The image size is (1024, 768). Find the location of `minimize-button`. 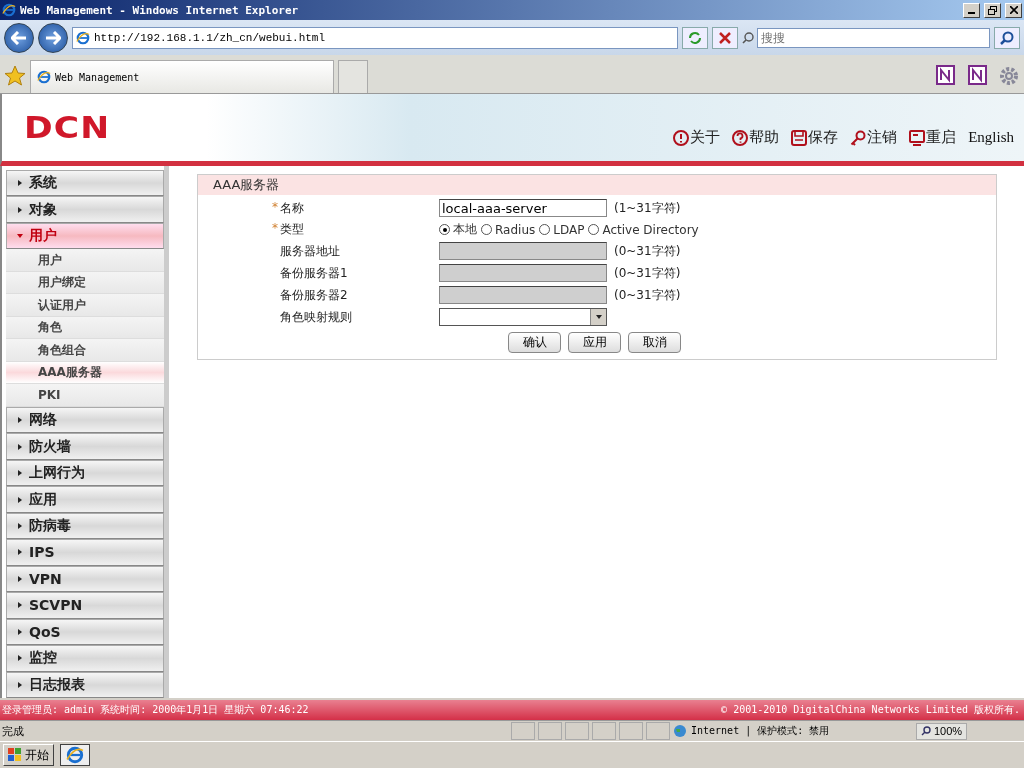

minimize-button is located at coordinates (971, 10).